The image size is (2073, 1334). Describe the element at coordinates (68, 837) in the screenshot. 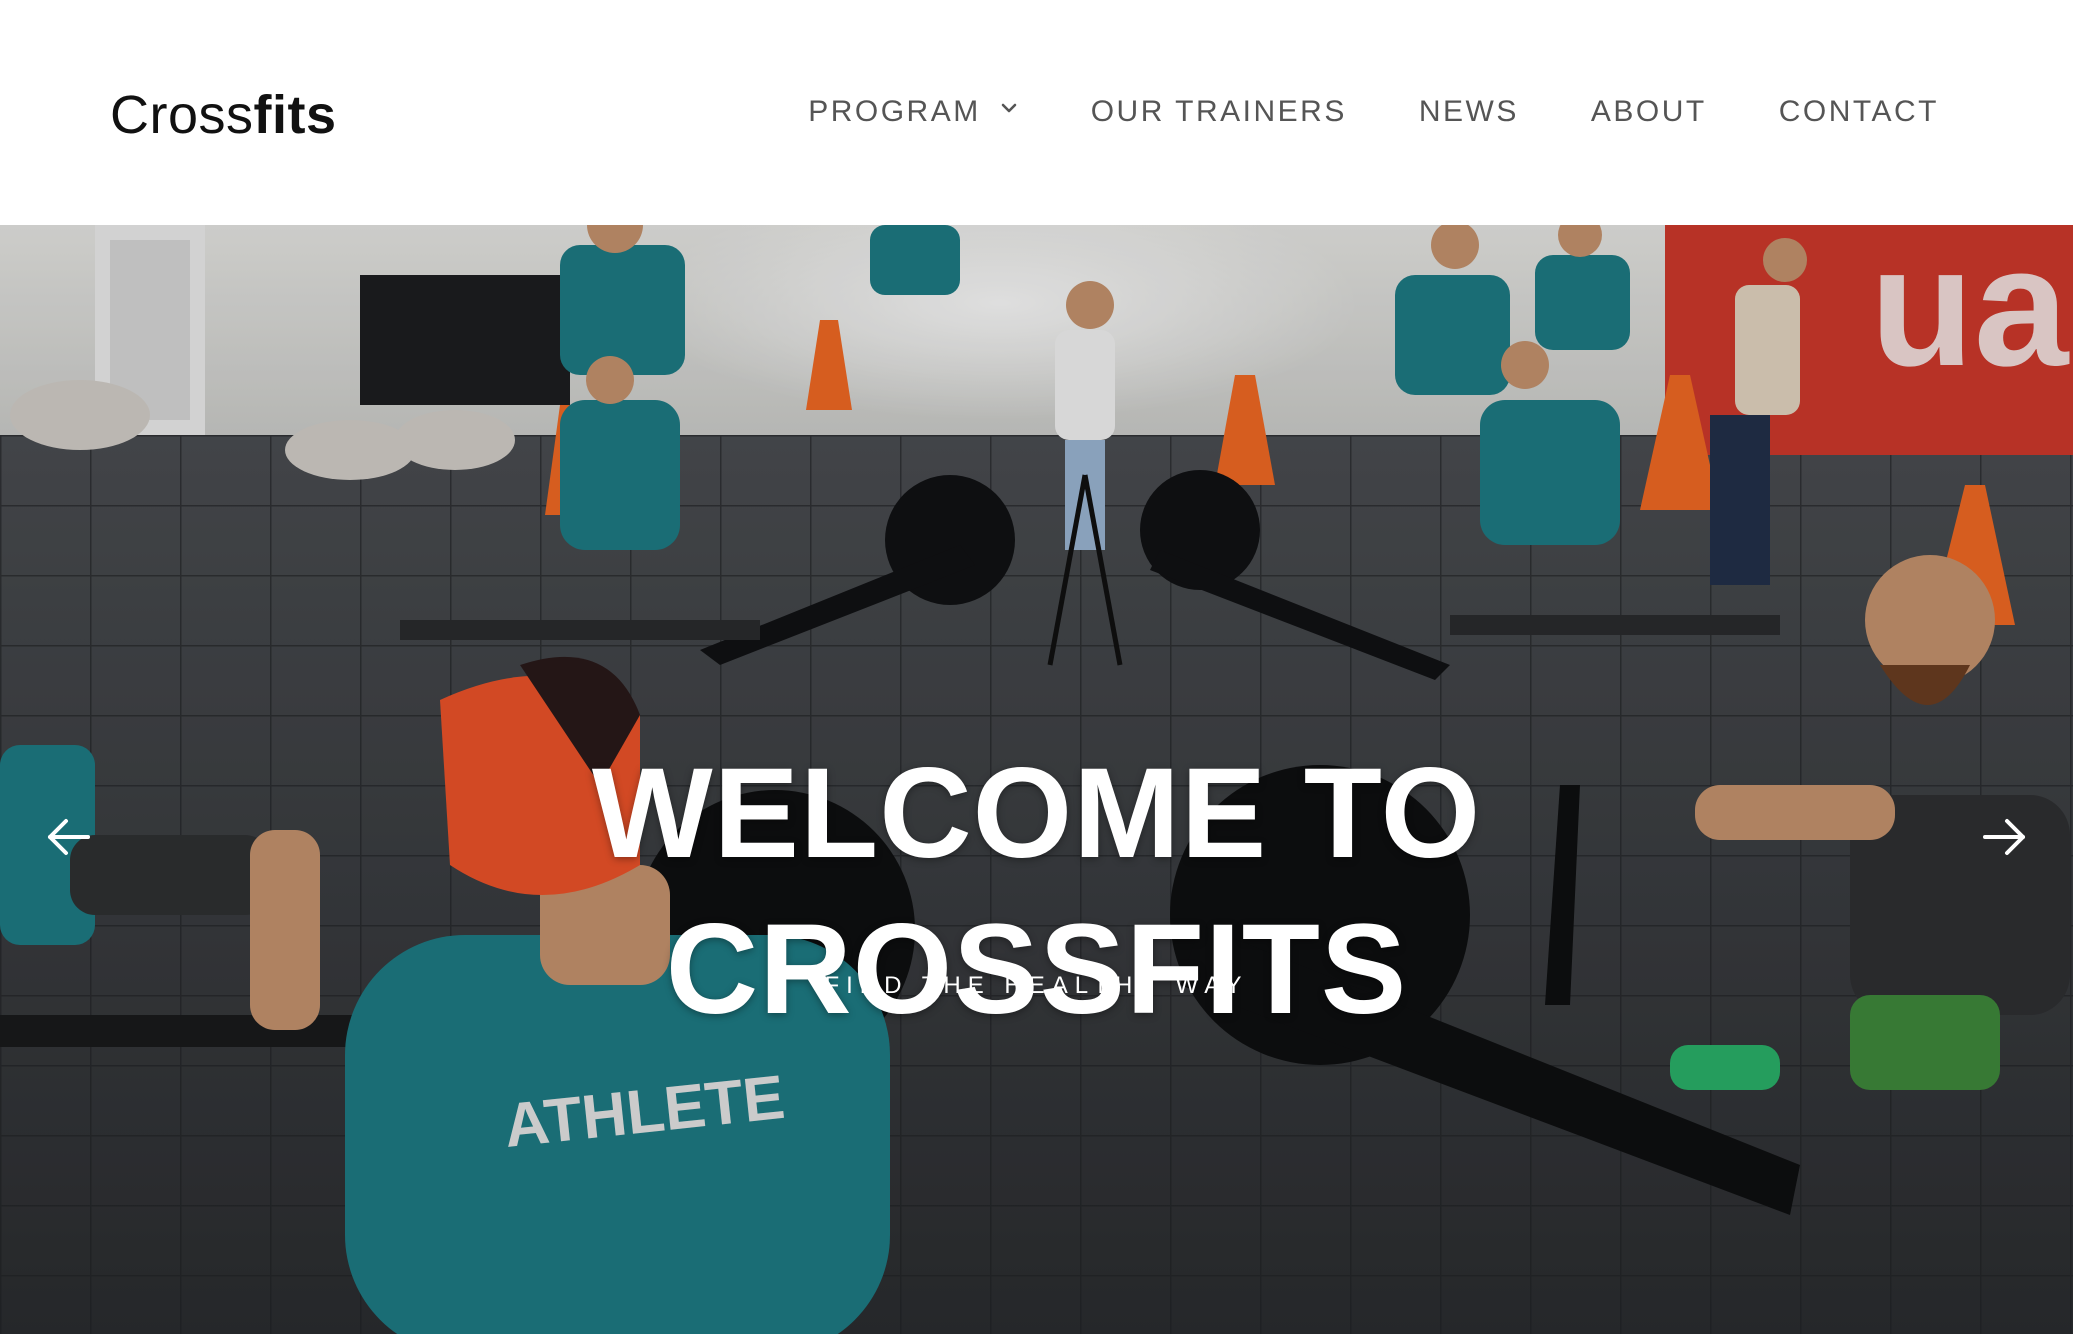

I see `arrow-left-icon` at that location.